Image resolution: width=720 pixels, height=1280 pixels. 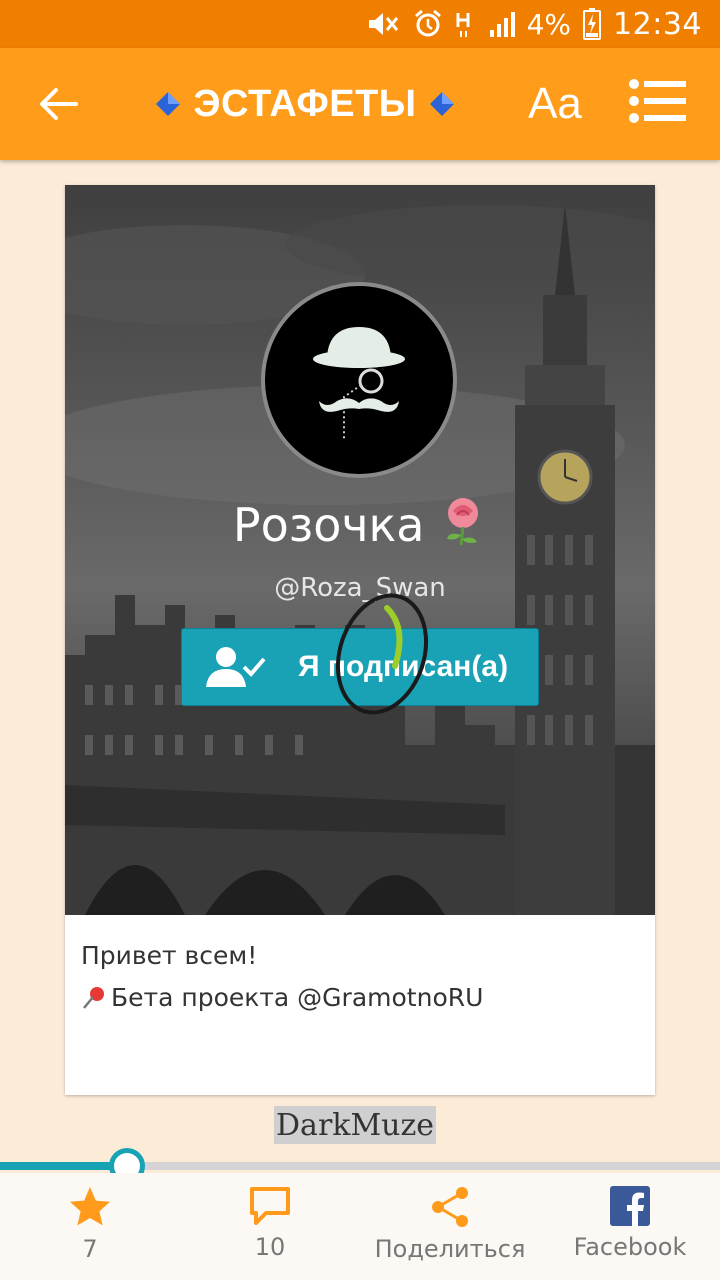 What do you see at coordinates (360, 1226) in the screenshot?
I see `bottom-bar: 7 10 Поделиться Facebook` at bounding box center [360, 1226].